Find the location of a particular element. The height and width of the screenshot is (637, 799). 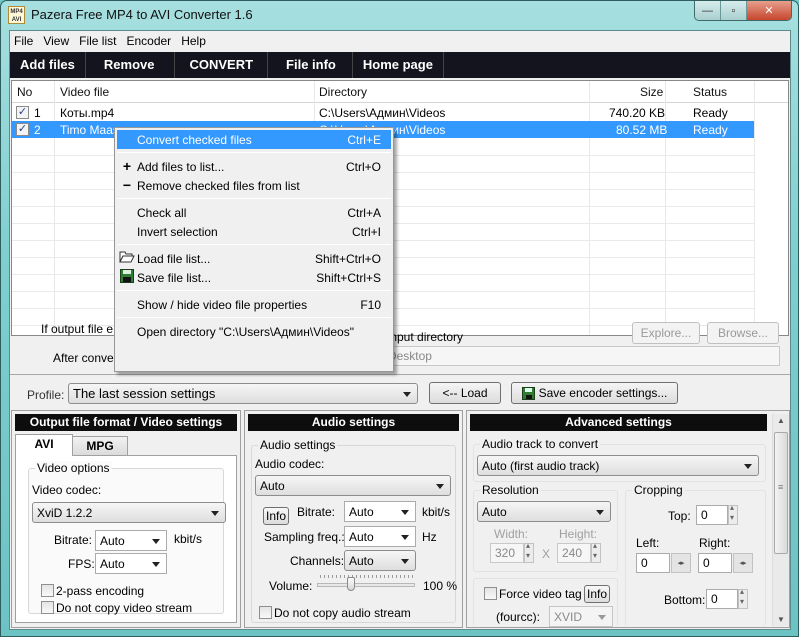

crop-bottom-spinner is located at coordinates (743, 598).